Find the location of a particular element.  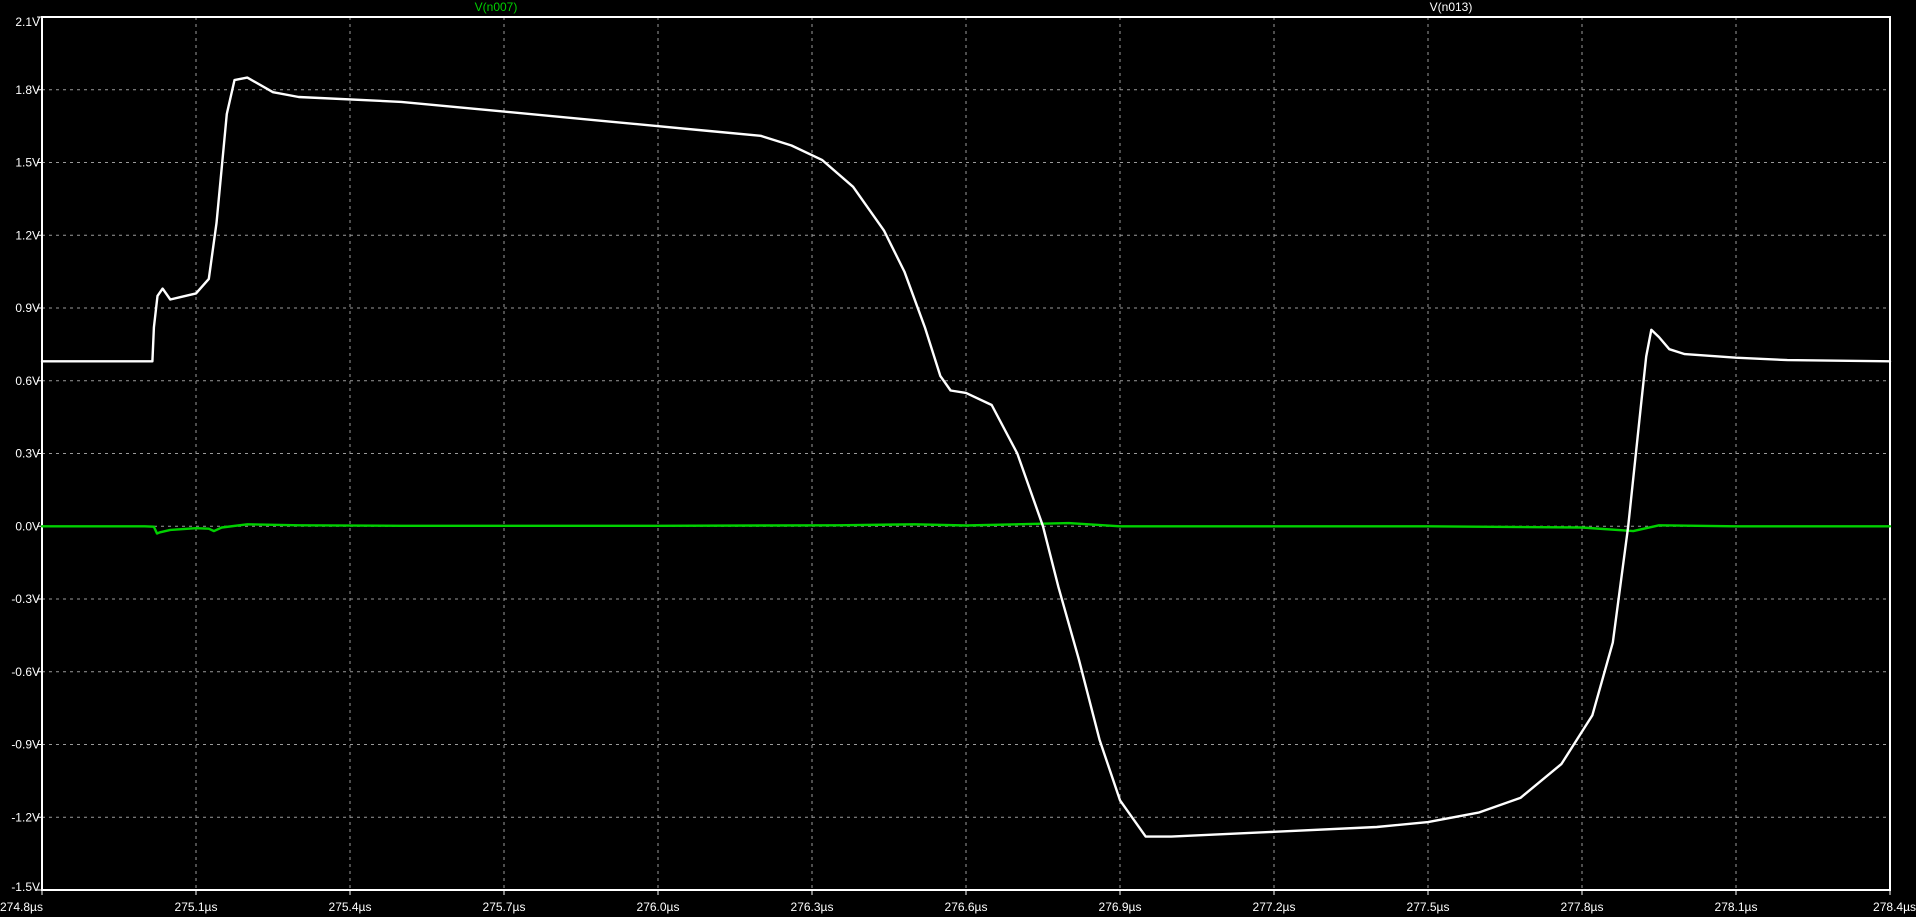

y-tick-label: 0.0V is located at coordinates (27, 526).